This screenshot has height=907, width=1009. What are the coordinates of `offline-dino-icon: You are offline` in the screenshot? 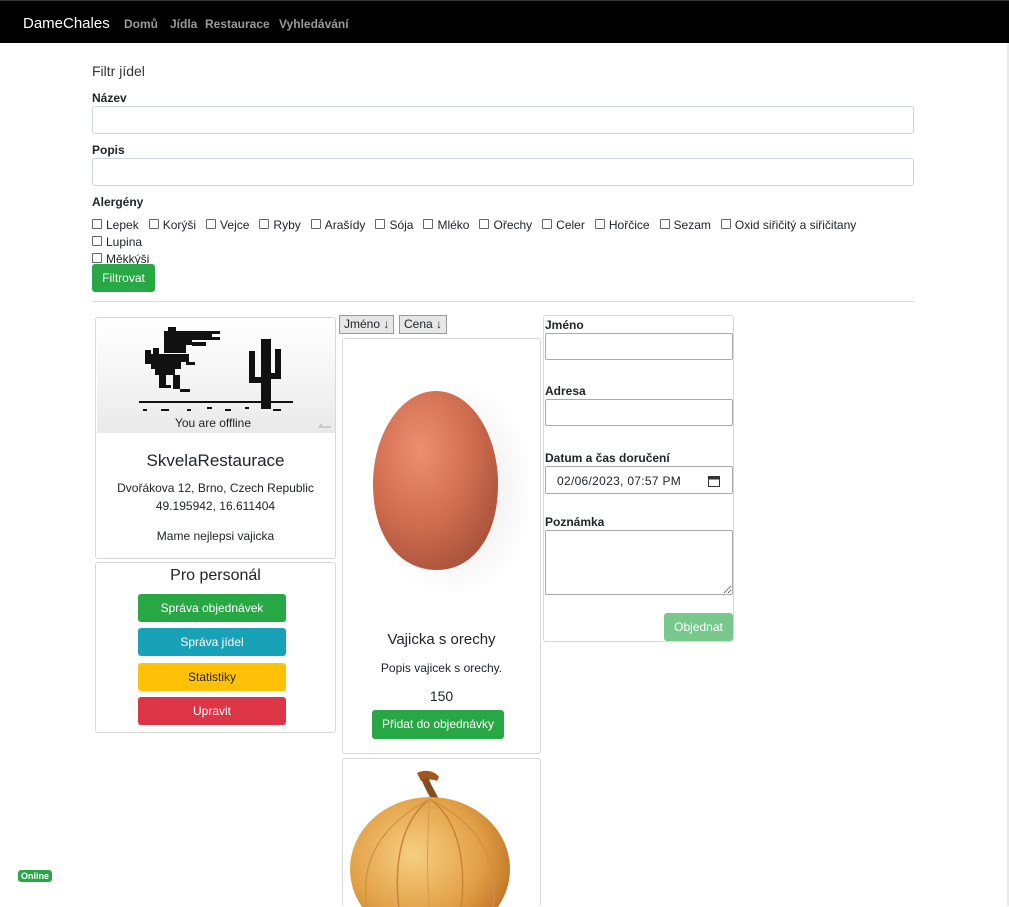 It's located at (235, 378).